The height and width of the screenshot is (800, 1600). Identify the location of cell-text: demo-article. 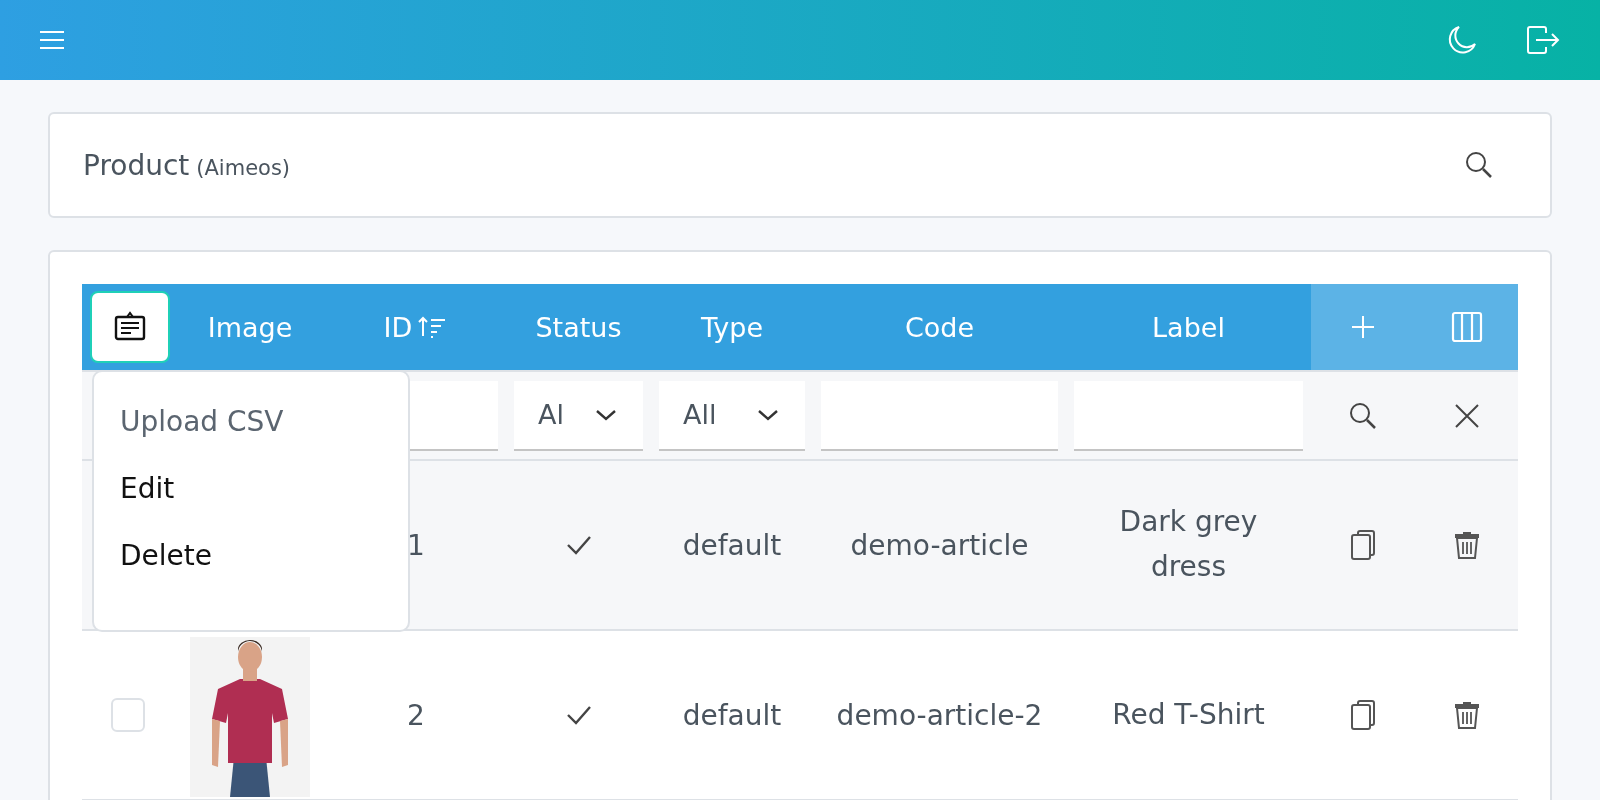
(939, 545).